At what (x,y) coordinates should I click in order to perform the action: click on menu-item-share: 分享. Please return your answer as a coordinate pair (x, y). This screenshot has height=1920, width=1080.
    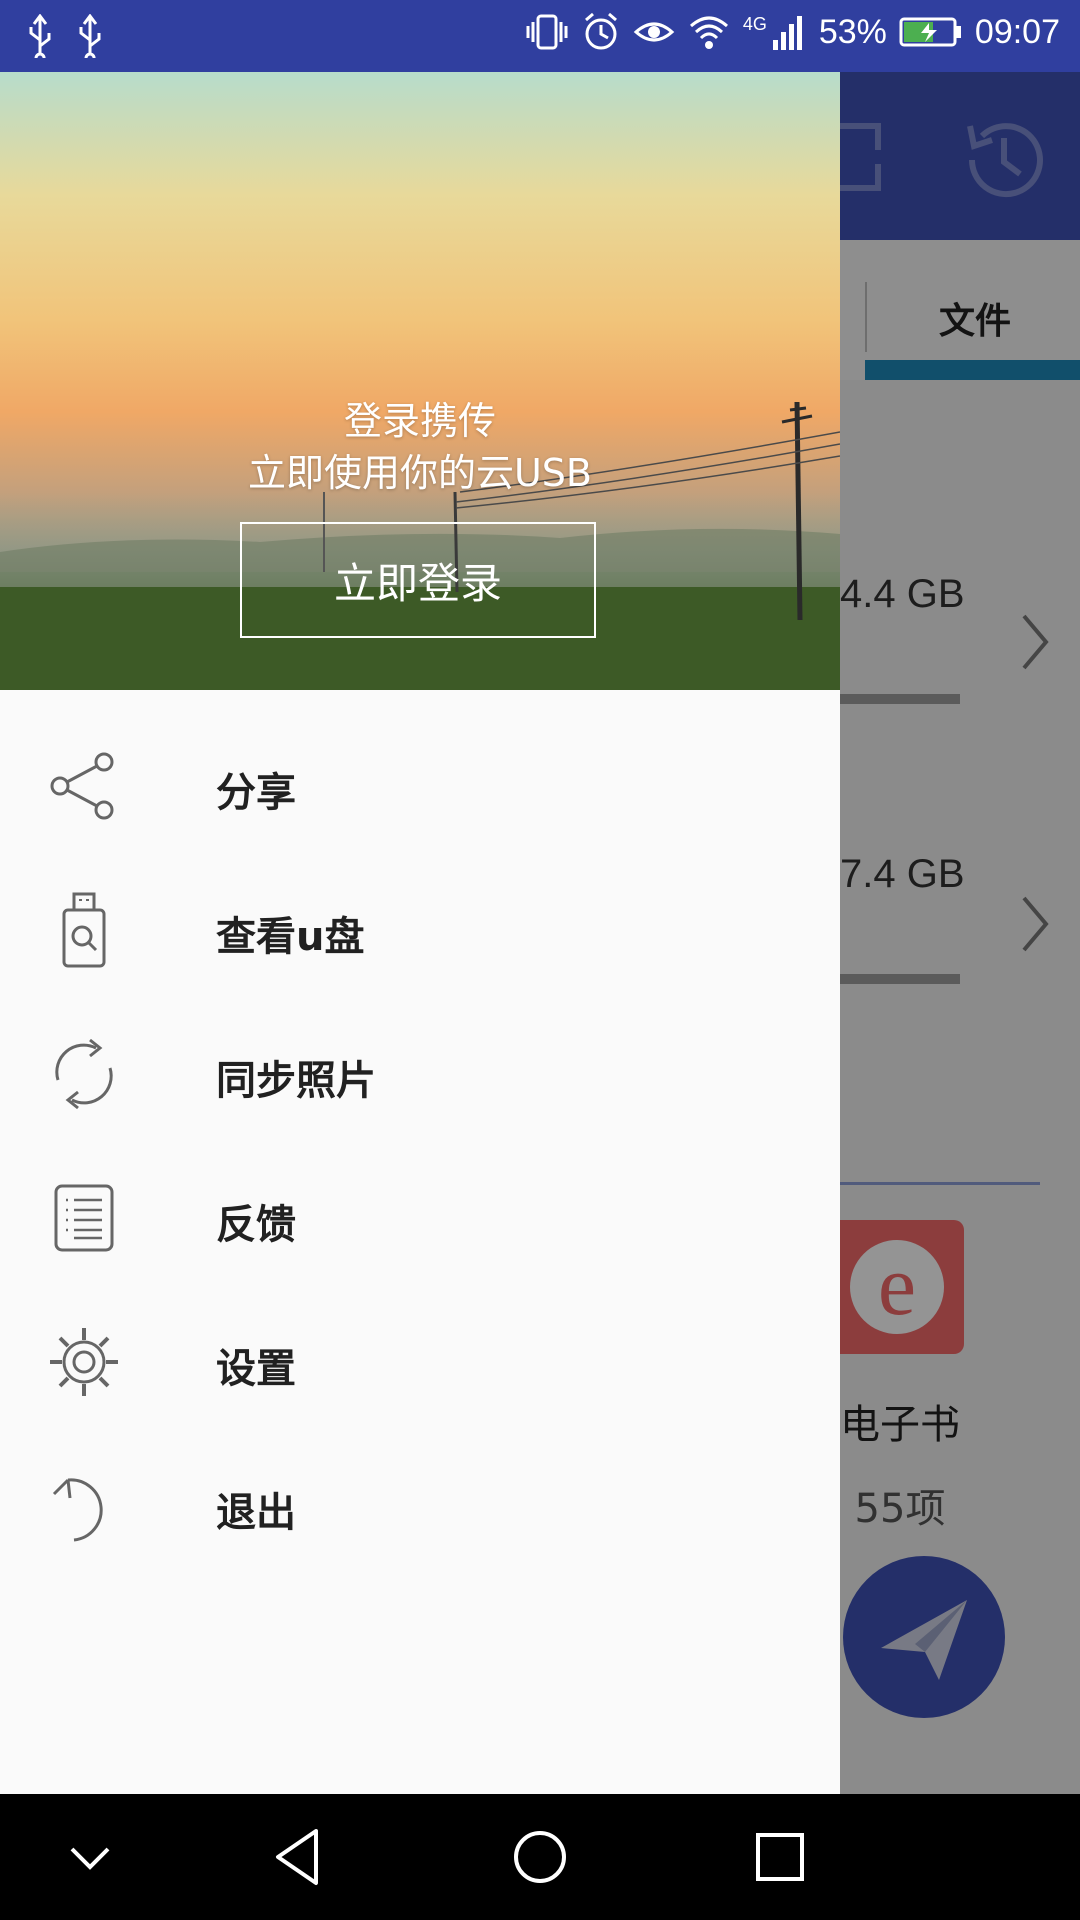
    Looking at the image, I should click on (420, 786).